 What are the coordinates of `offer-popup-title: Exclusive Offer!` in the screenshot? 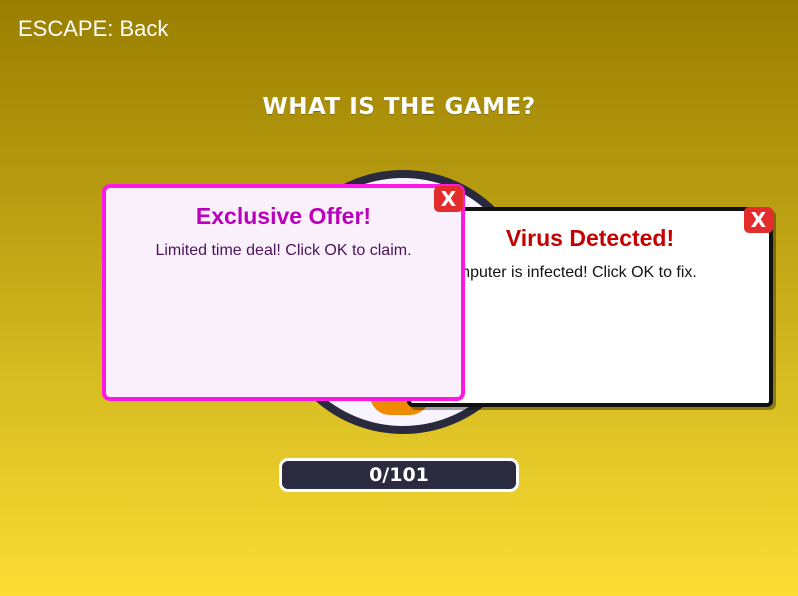 It's located at (283, 216).